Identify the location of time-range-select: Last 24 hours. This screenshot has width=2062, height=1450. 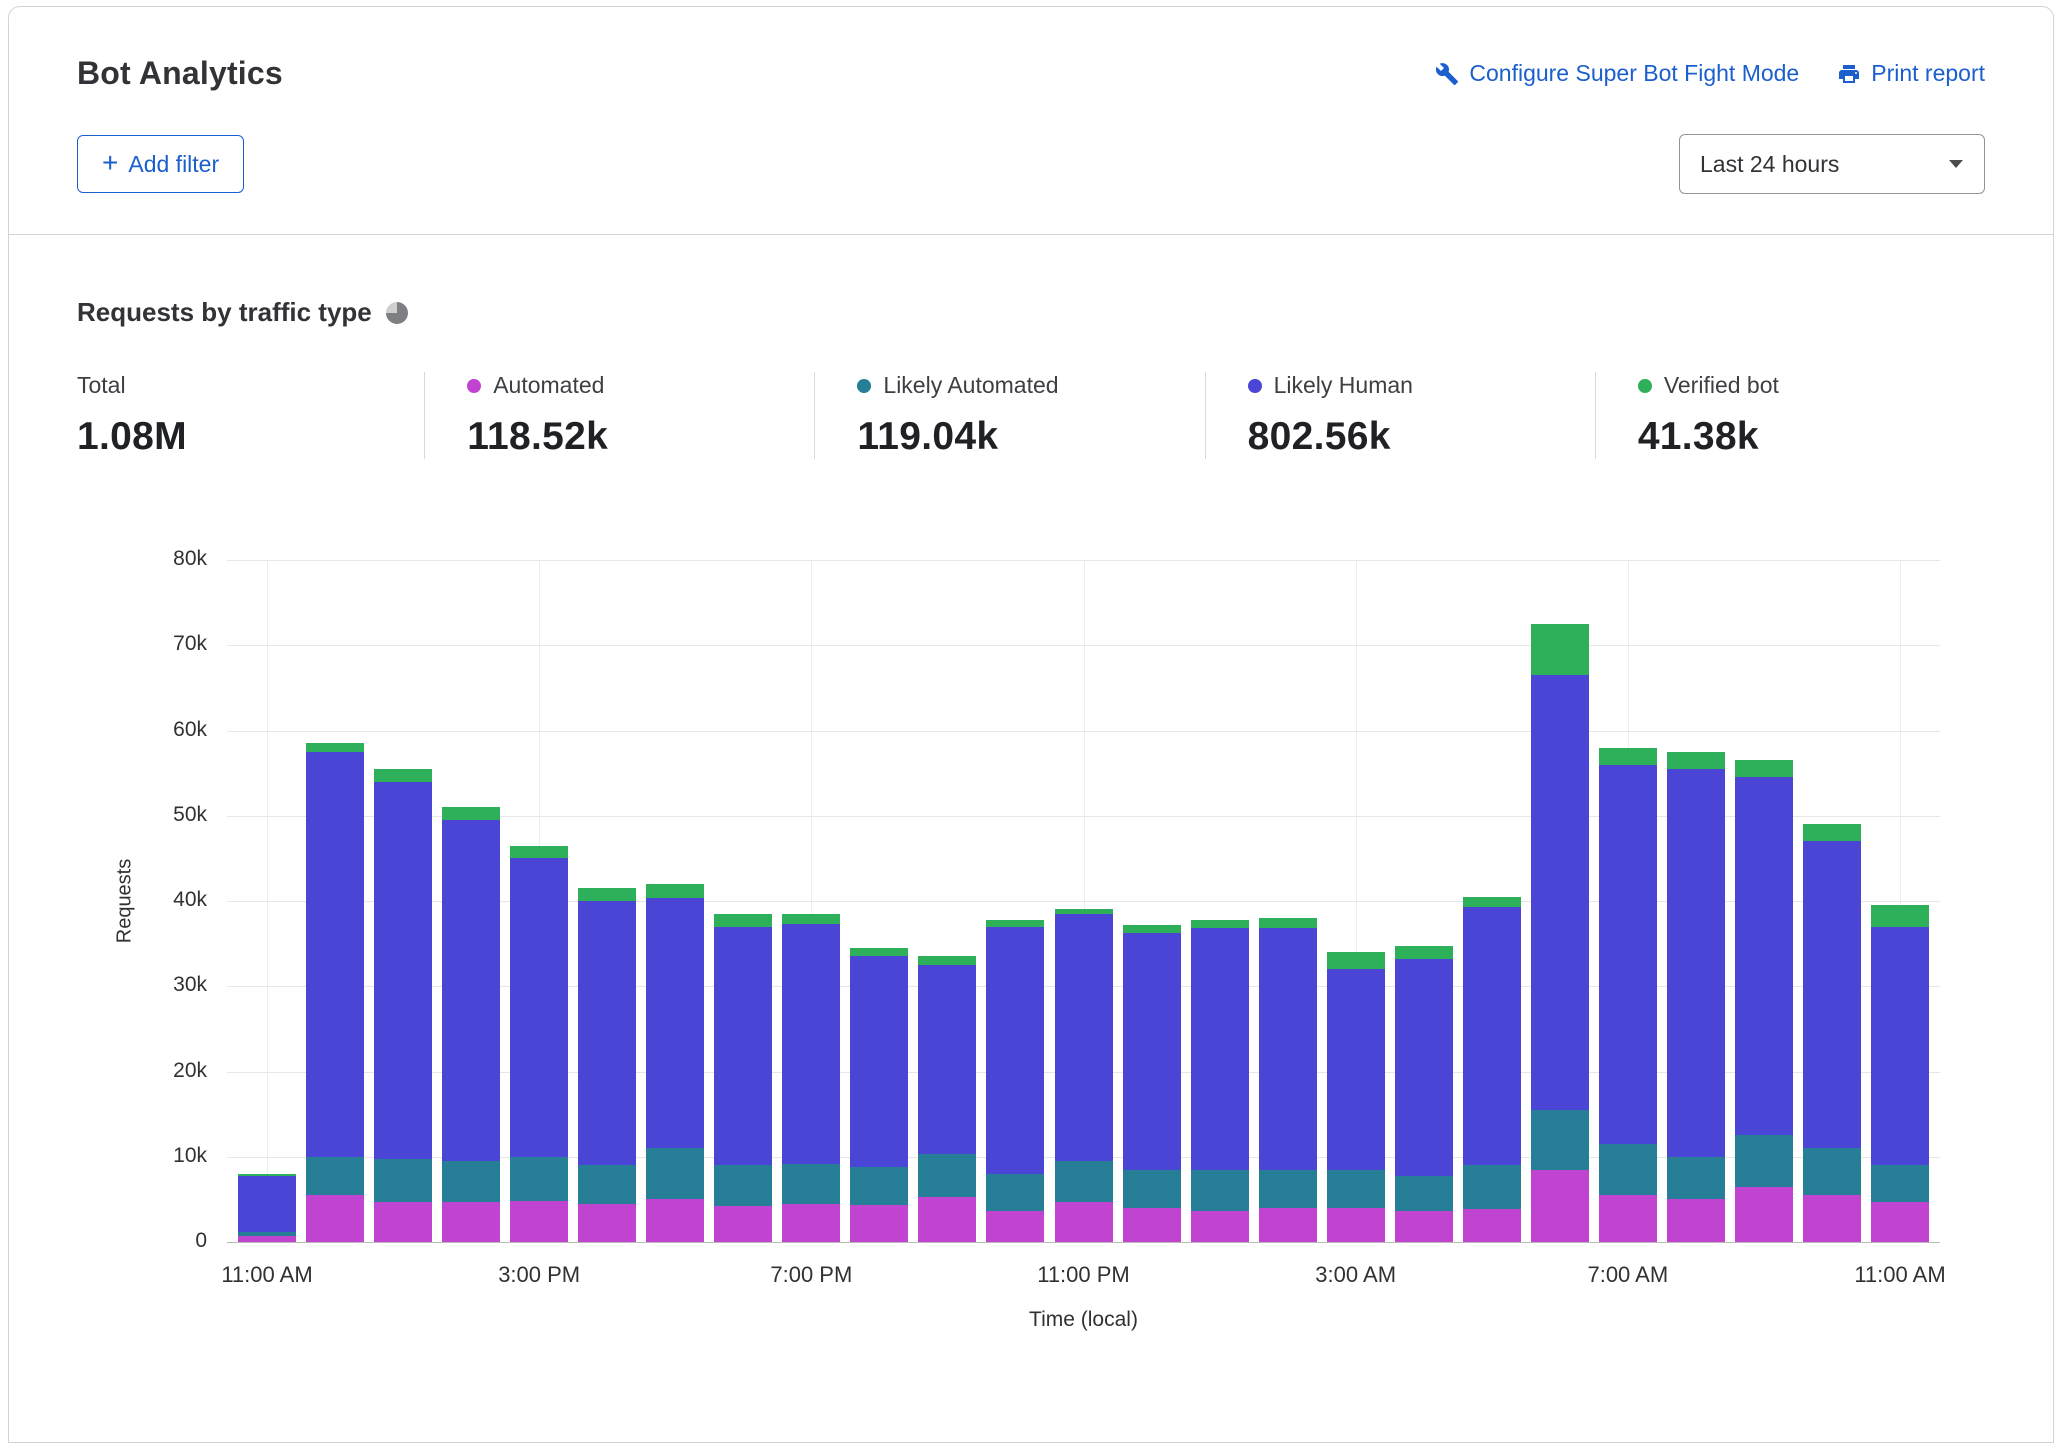
(1832, 164).